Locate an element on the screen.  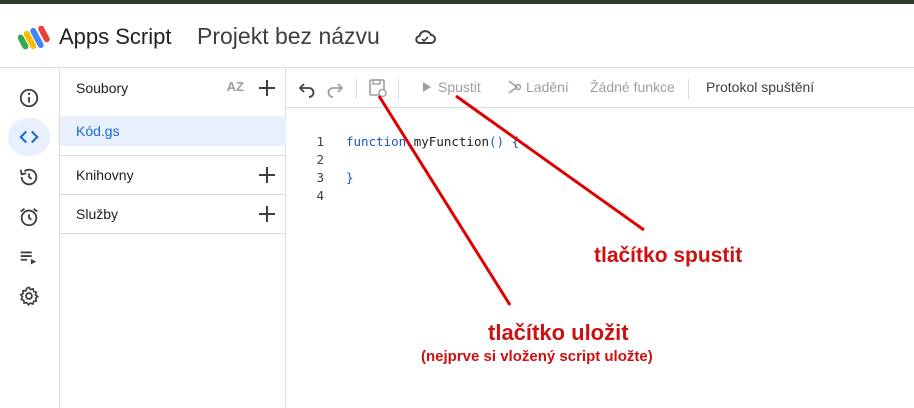
line-number: 4 is located at coordinates (320, 195).